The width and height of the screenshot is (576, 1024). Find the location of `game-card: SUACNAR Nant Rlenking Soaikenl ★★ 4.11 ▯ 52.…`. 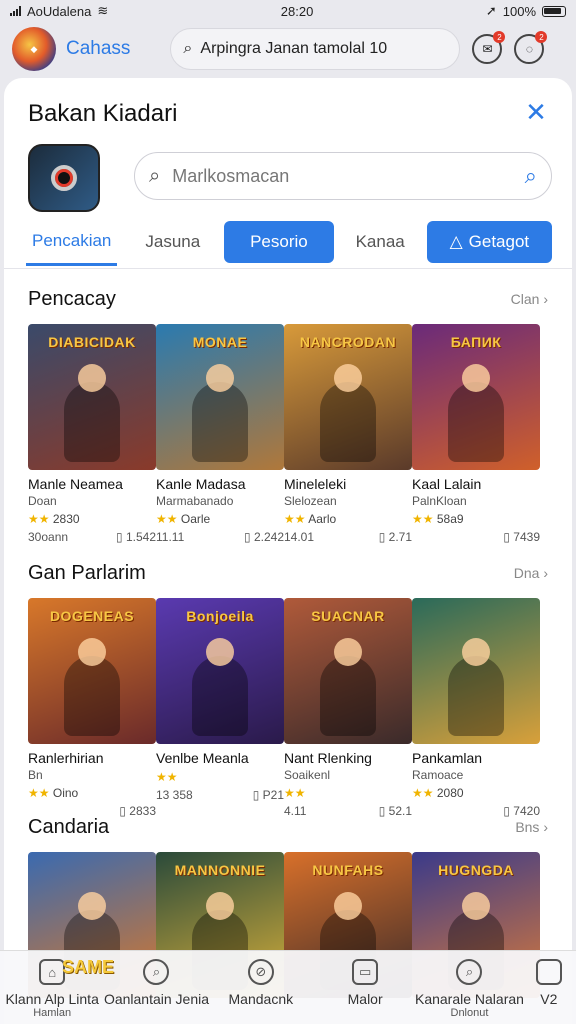

game-card: SUACNAR Nant Rlenking Soaikenl ★★ 4.11 ▯ 52.… is located at coordinates (348, 708).